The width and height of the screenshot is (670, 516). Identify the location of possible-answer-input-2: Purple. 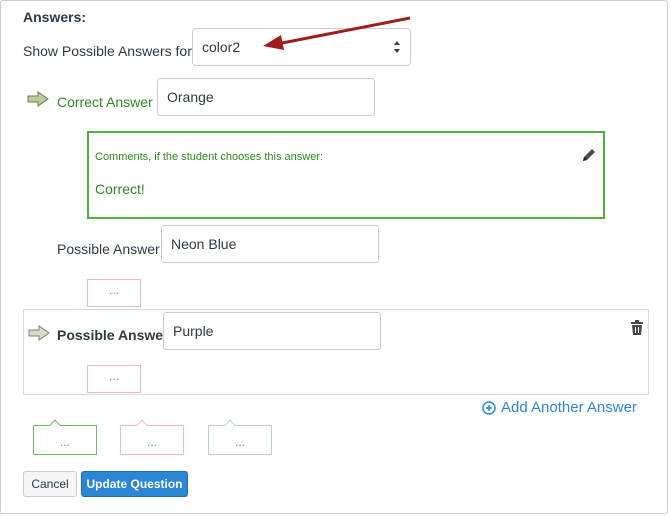
(272, 331).